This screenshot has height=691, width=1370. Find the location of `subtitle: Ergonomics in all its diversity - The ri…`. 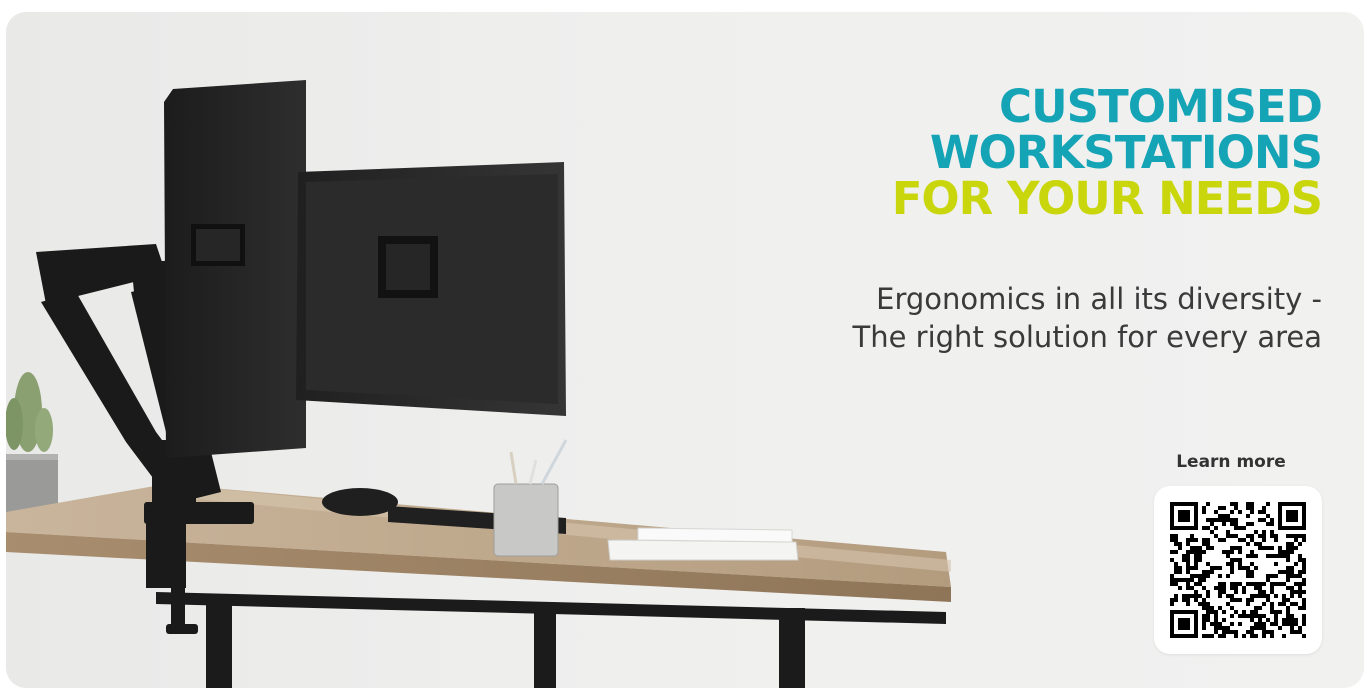

subtitle: Ergonomics in all its diversity - The ri… is located at coordinates (1087, 318).